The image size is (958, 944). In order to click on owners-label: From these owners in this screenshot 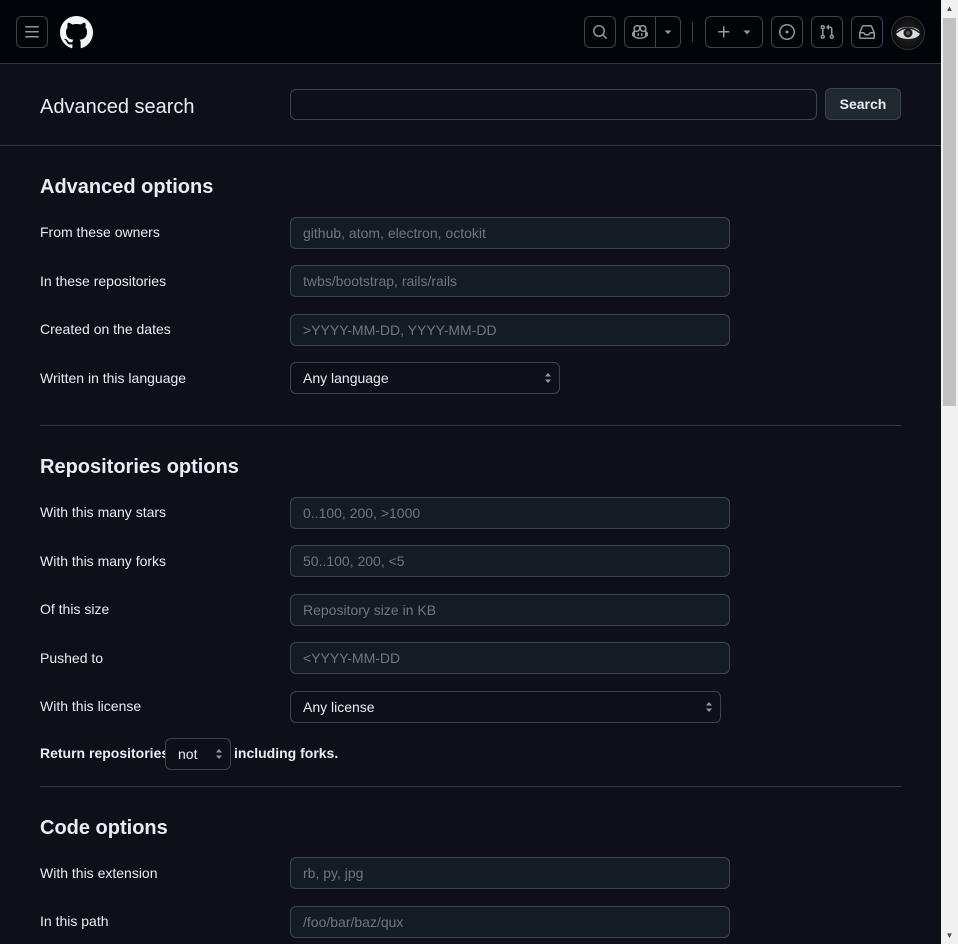, I will do `click(100, 232)`.